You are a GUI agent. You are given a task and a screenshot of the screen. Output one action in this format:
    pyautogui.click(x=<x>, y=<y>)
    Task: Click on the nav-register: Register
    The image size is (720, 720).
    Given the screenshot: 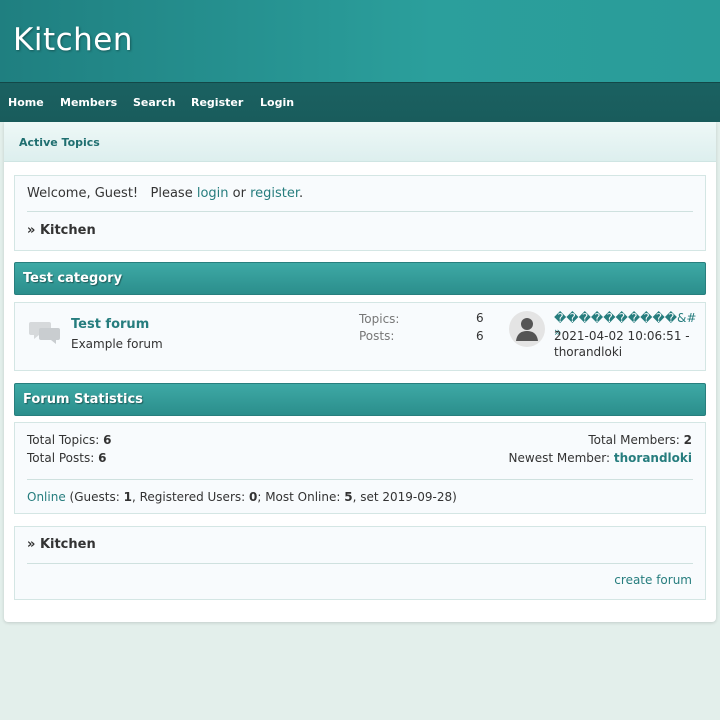 What is the action you would take?
    pyautogui.click(x=217, y=102)
    